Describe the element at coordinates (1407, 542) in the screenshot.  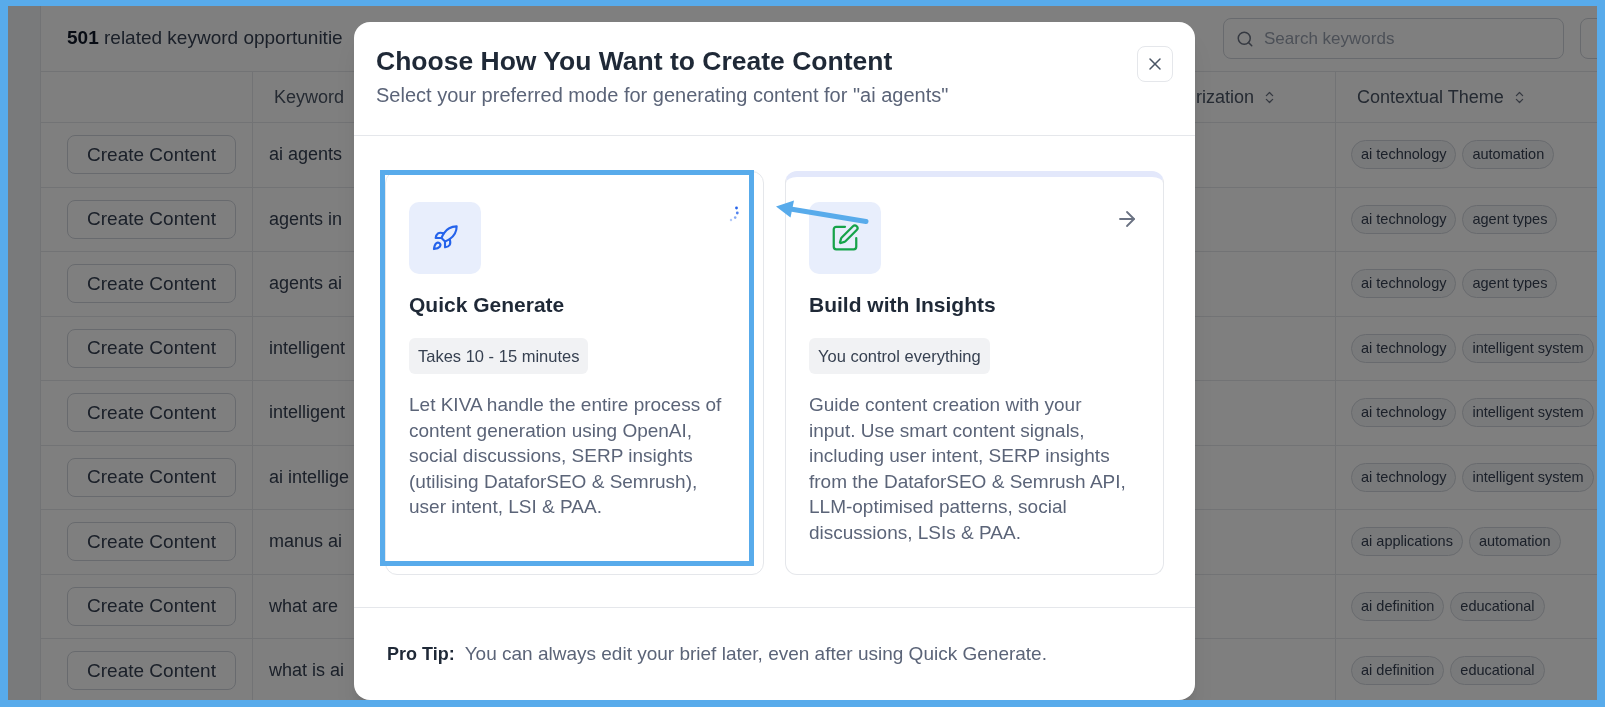
I see `theme-tag: ai applications` at that location.